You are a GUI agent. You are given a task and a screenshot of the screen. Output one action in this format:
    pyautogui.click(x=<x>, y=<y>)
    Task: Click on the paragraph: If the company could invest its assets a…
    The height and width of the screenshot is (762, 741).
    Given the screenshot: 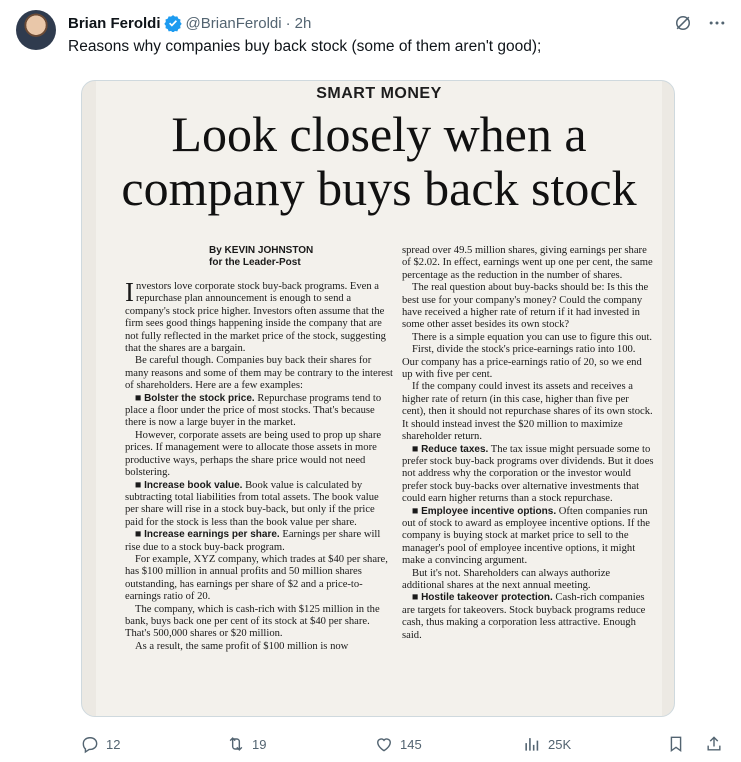 What is the action you would take?
    pyautogui.click(x=527, y=412)
    